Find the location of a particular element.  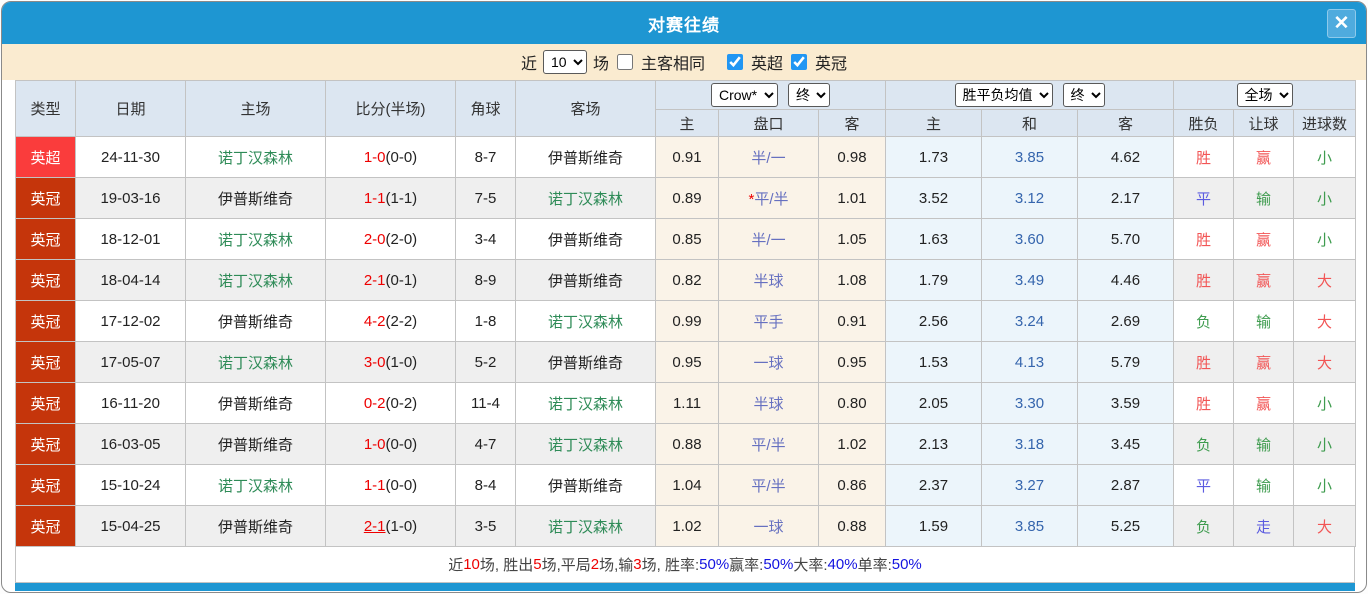

match-date: 24-11-30 is located at coordinates (130, 157).